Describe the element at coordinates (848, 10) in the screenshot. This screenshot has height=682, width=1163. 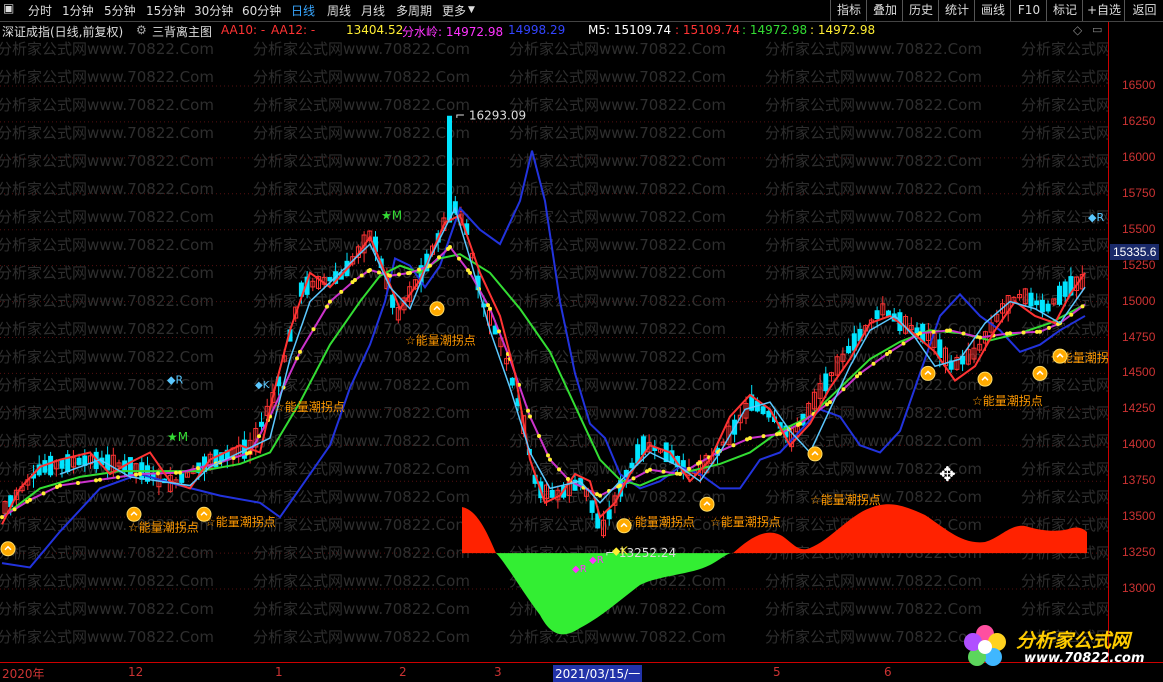
I see `tool-indicator-button: 指标` at that location.